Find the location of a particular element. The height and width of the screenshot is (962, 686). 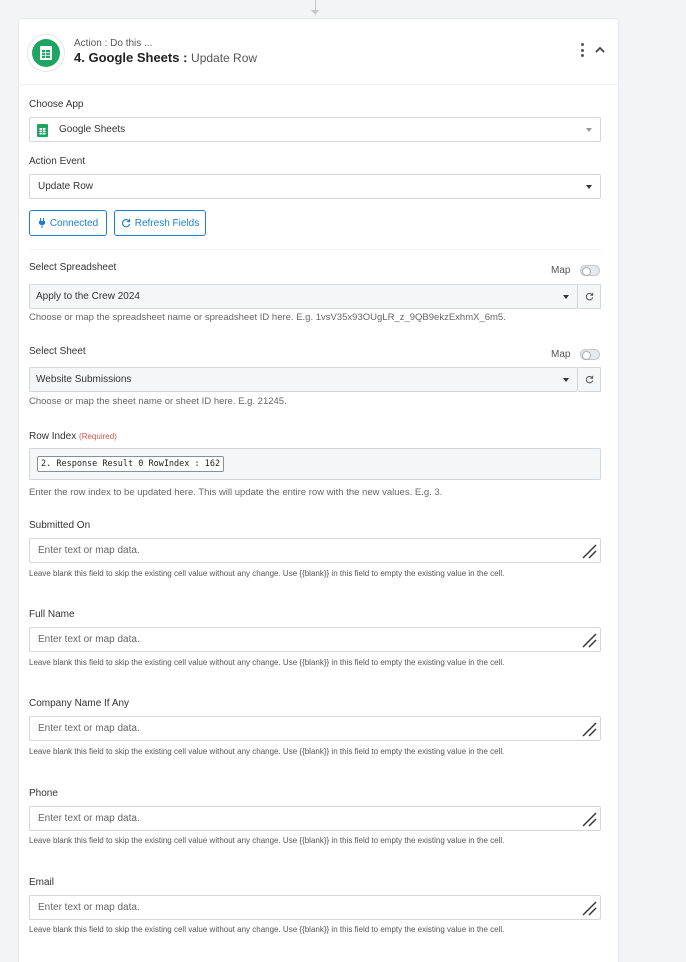

sheet-map-toggle is located at coordinates (590, 354).